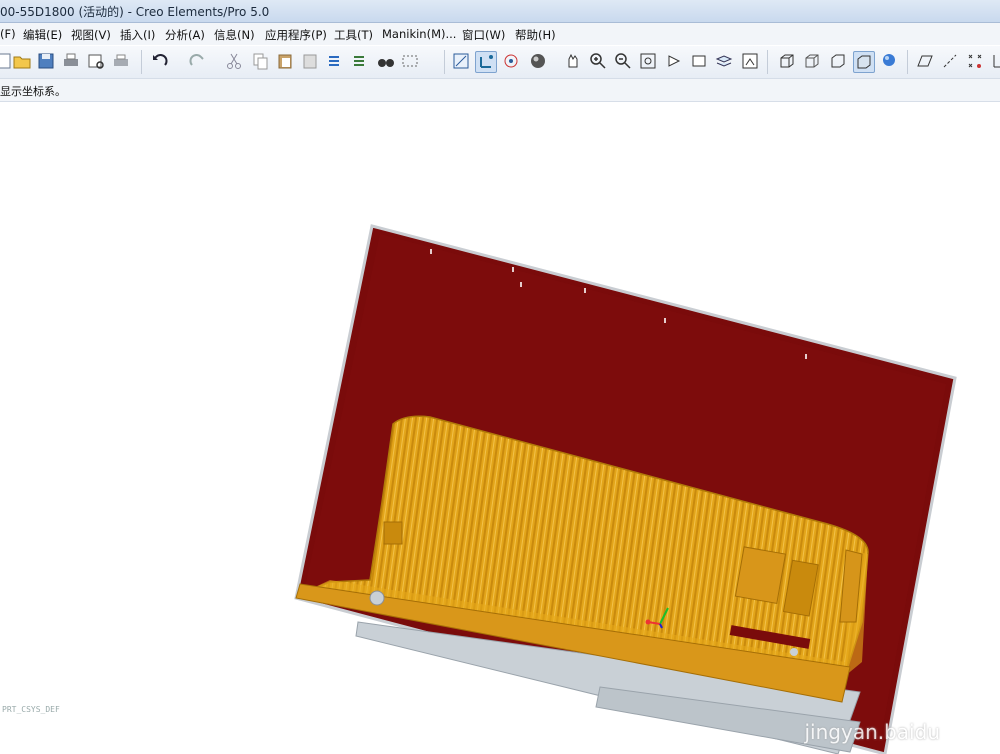 The height and width of the screenshot is (754, 1000). Describe the element at coordinates (121, 61) in the screenshot. I see `email-icon` at that location.